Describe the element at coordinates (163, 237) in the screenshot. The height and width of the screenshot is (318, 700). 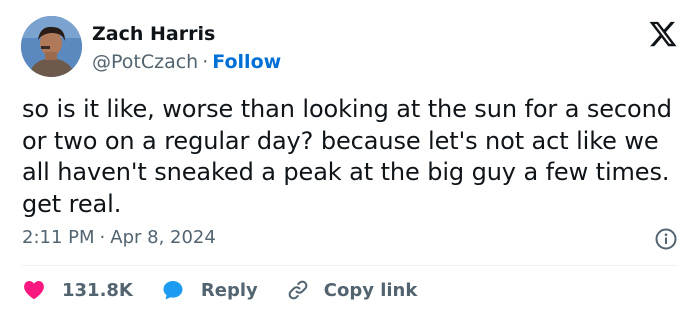
I see `tweet-date: Apr 8, 2024` at that location.